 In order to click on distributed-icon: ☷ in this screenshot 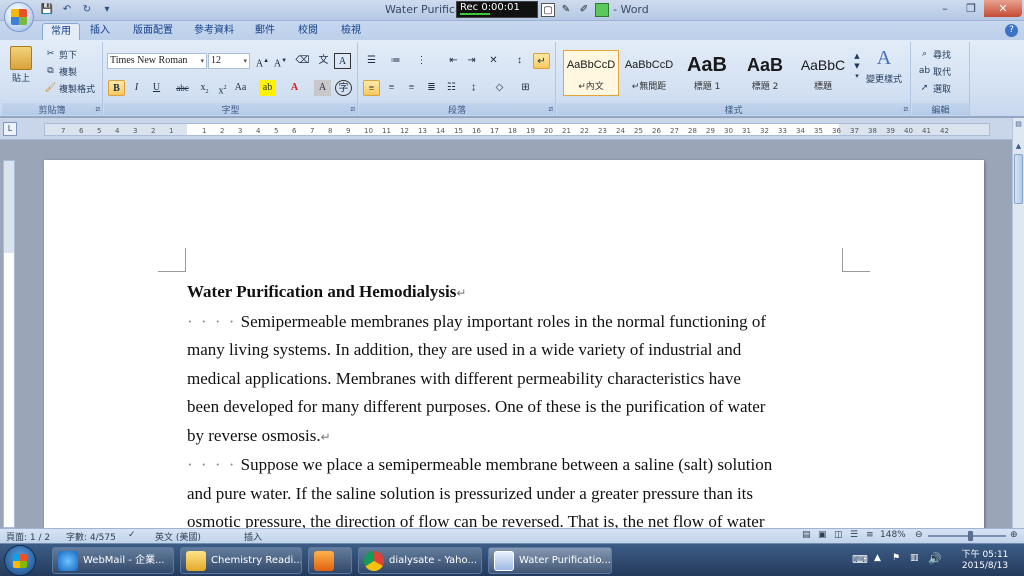, I will do `click(451, 88)`.